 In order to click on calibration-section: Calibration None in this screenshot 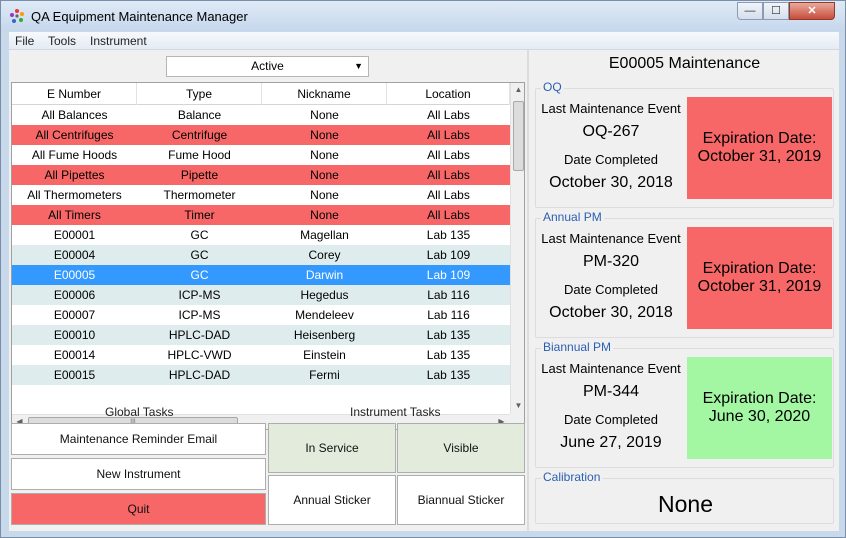, I will do `click(684, 497)`.